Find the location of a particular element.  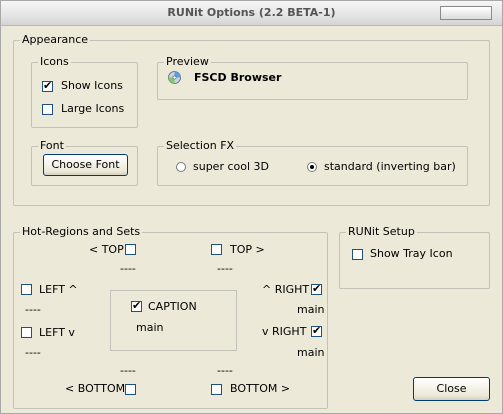

bottom-right-checkbox is located at coordinates (216, 389).